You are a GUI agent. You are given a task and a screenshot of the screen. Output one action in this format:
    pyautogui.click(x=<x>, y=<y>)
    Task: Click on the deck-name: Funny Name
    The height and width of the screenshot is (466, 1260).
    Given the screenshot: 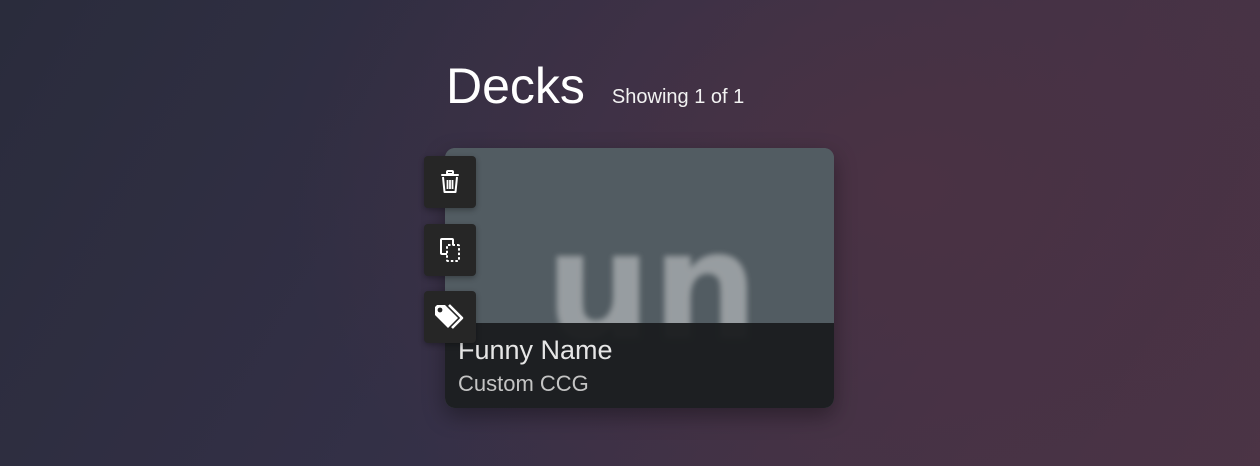 What is the action you would take?
    pyautogui.click(x=535, y=350)
    